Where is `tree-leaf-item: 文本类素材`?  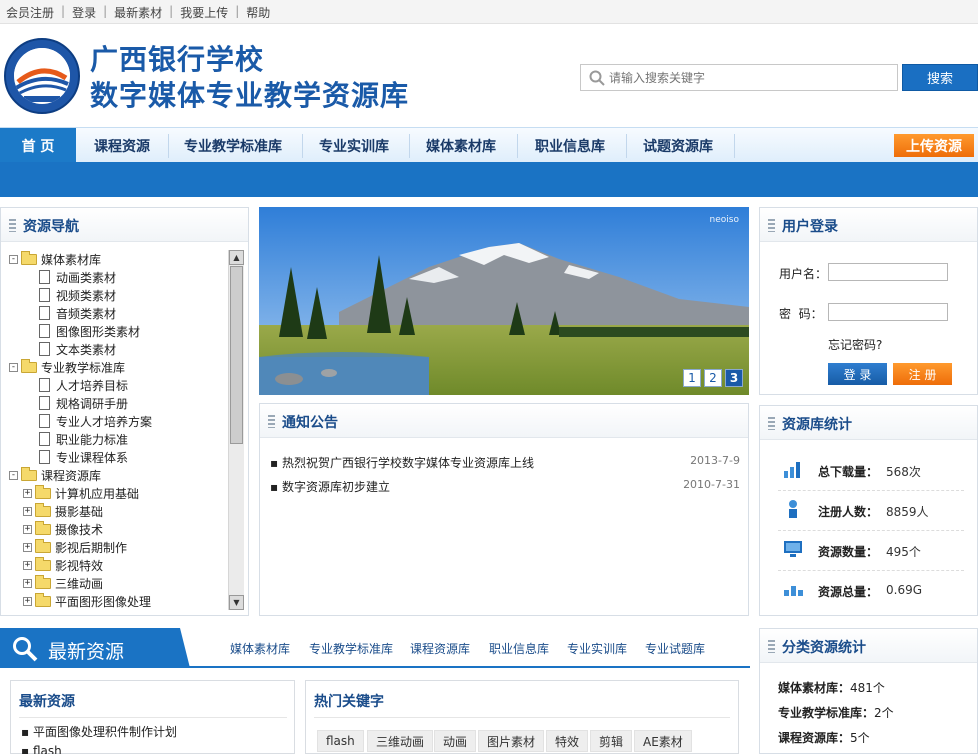
tree-leaf-item: 文本类素材 is located at coordinates (77, 349).